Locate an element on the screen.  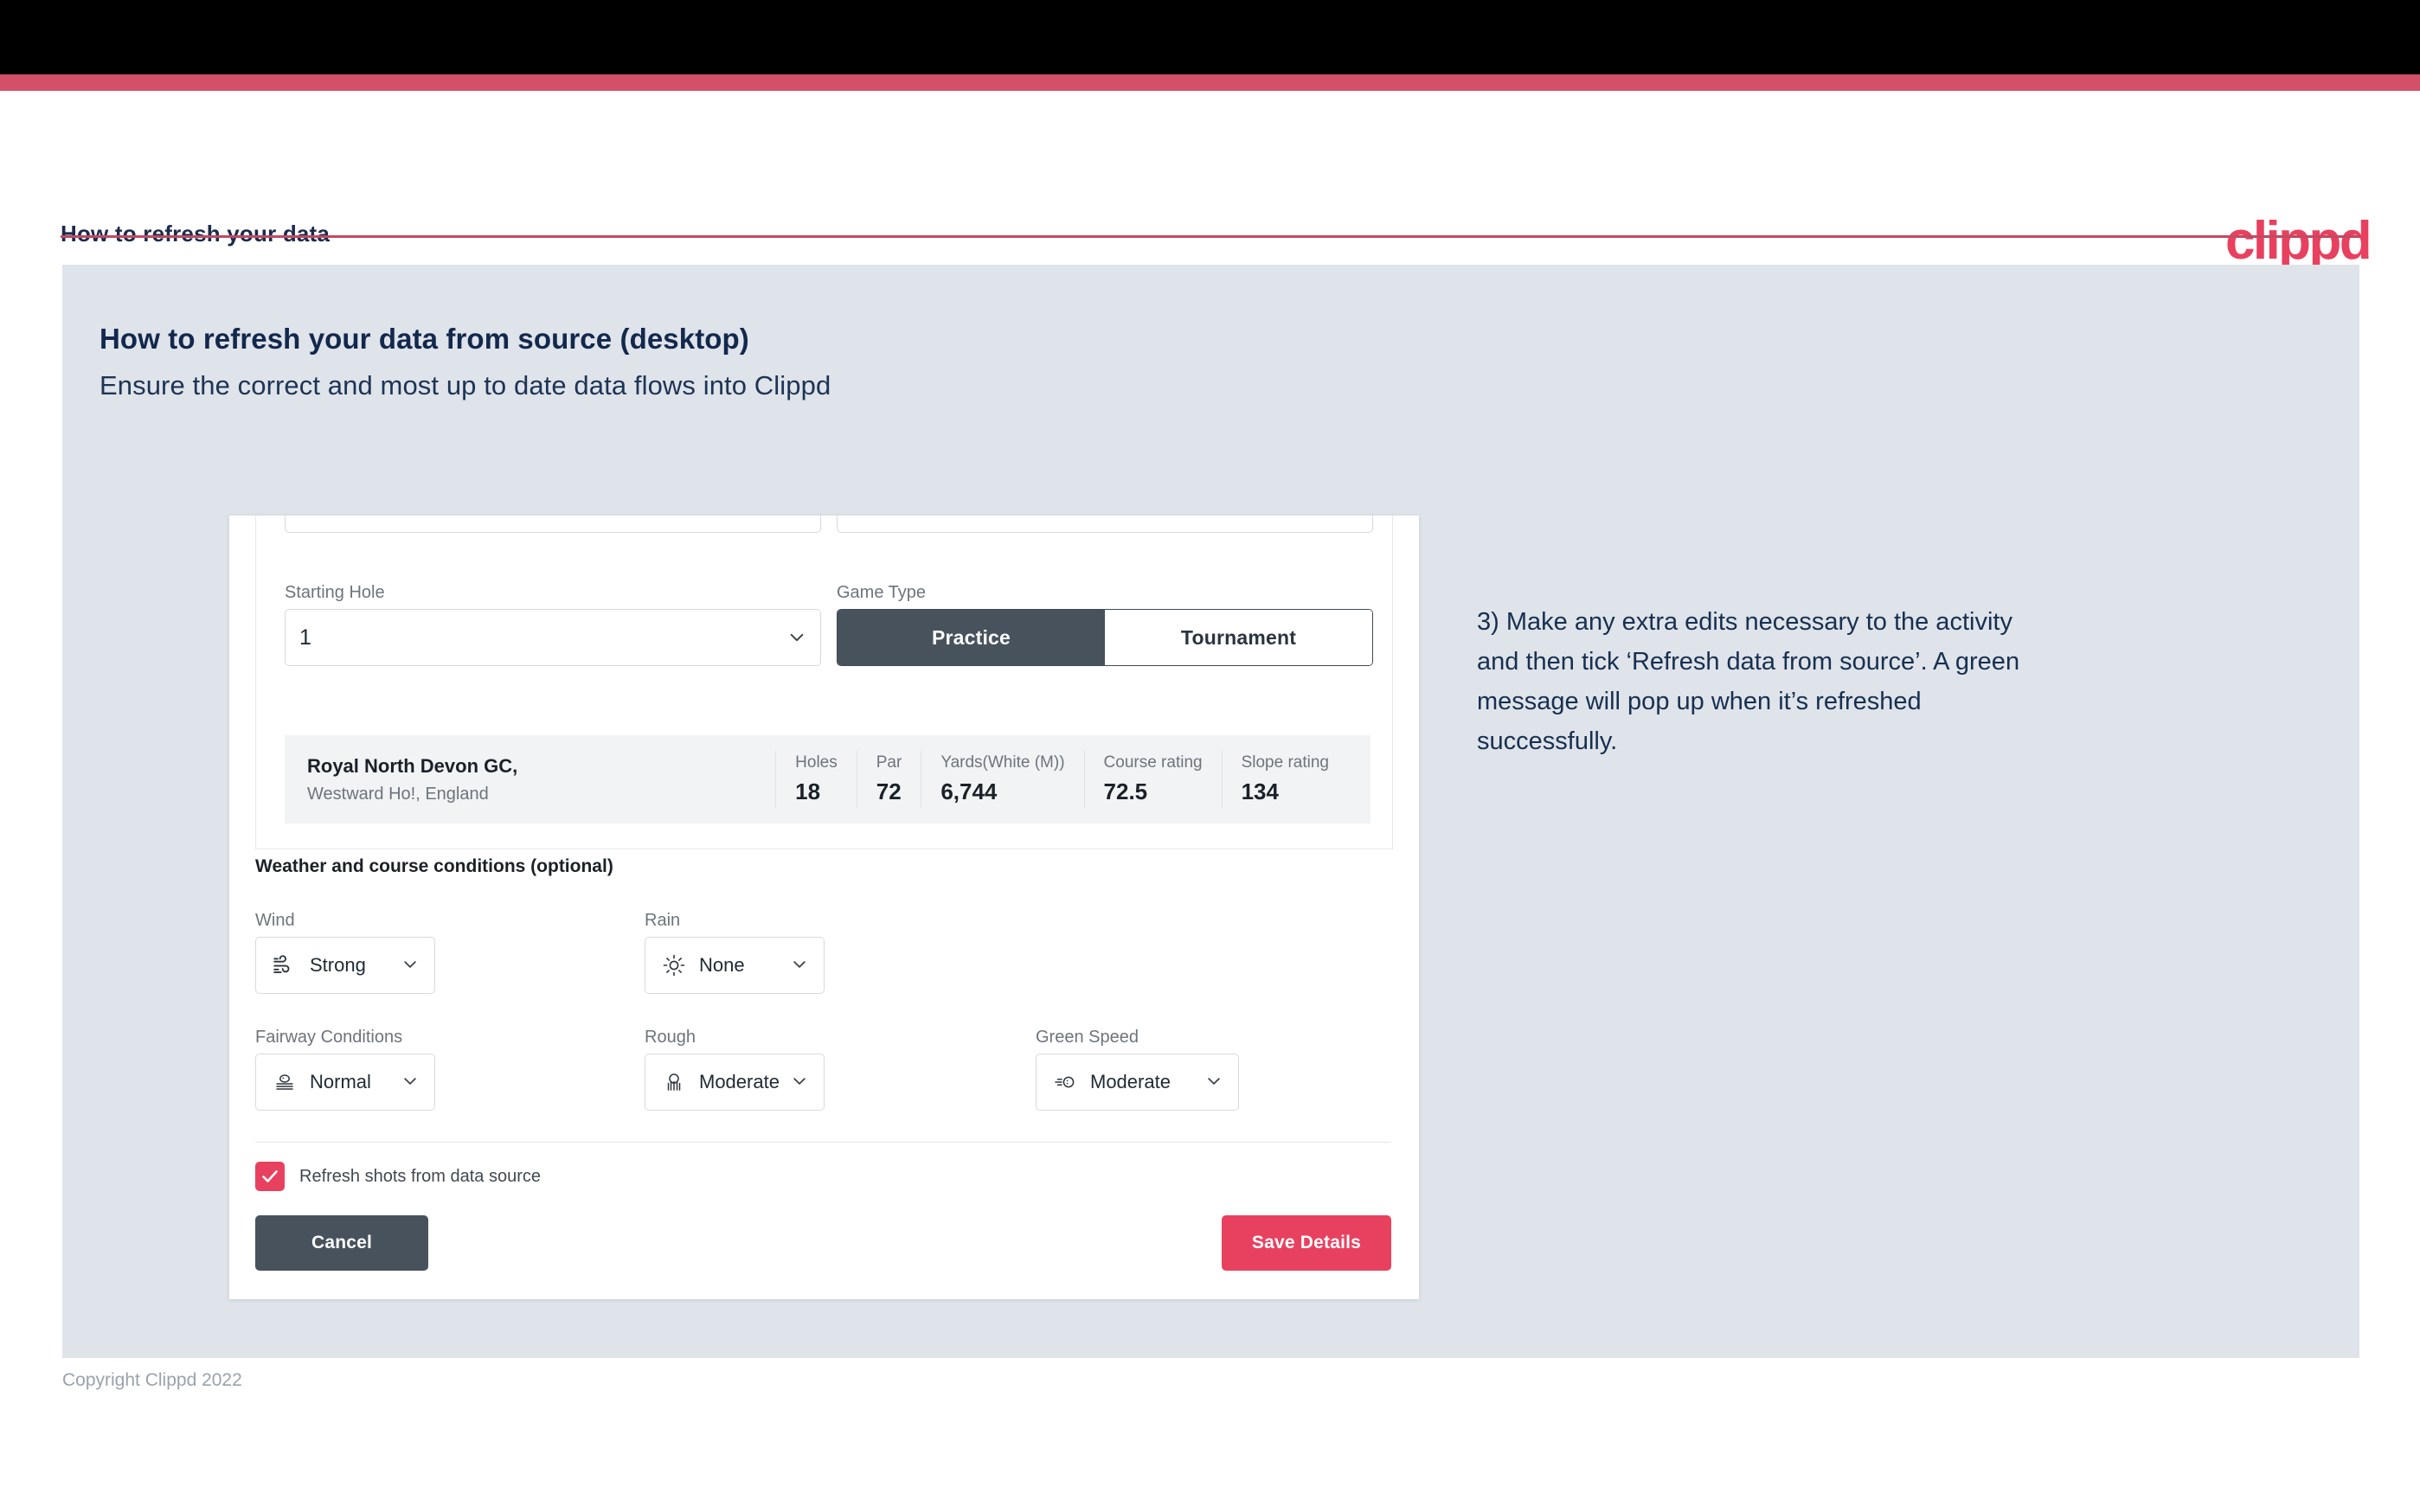
wind-select: Strong is located at coordinates (345, 965).